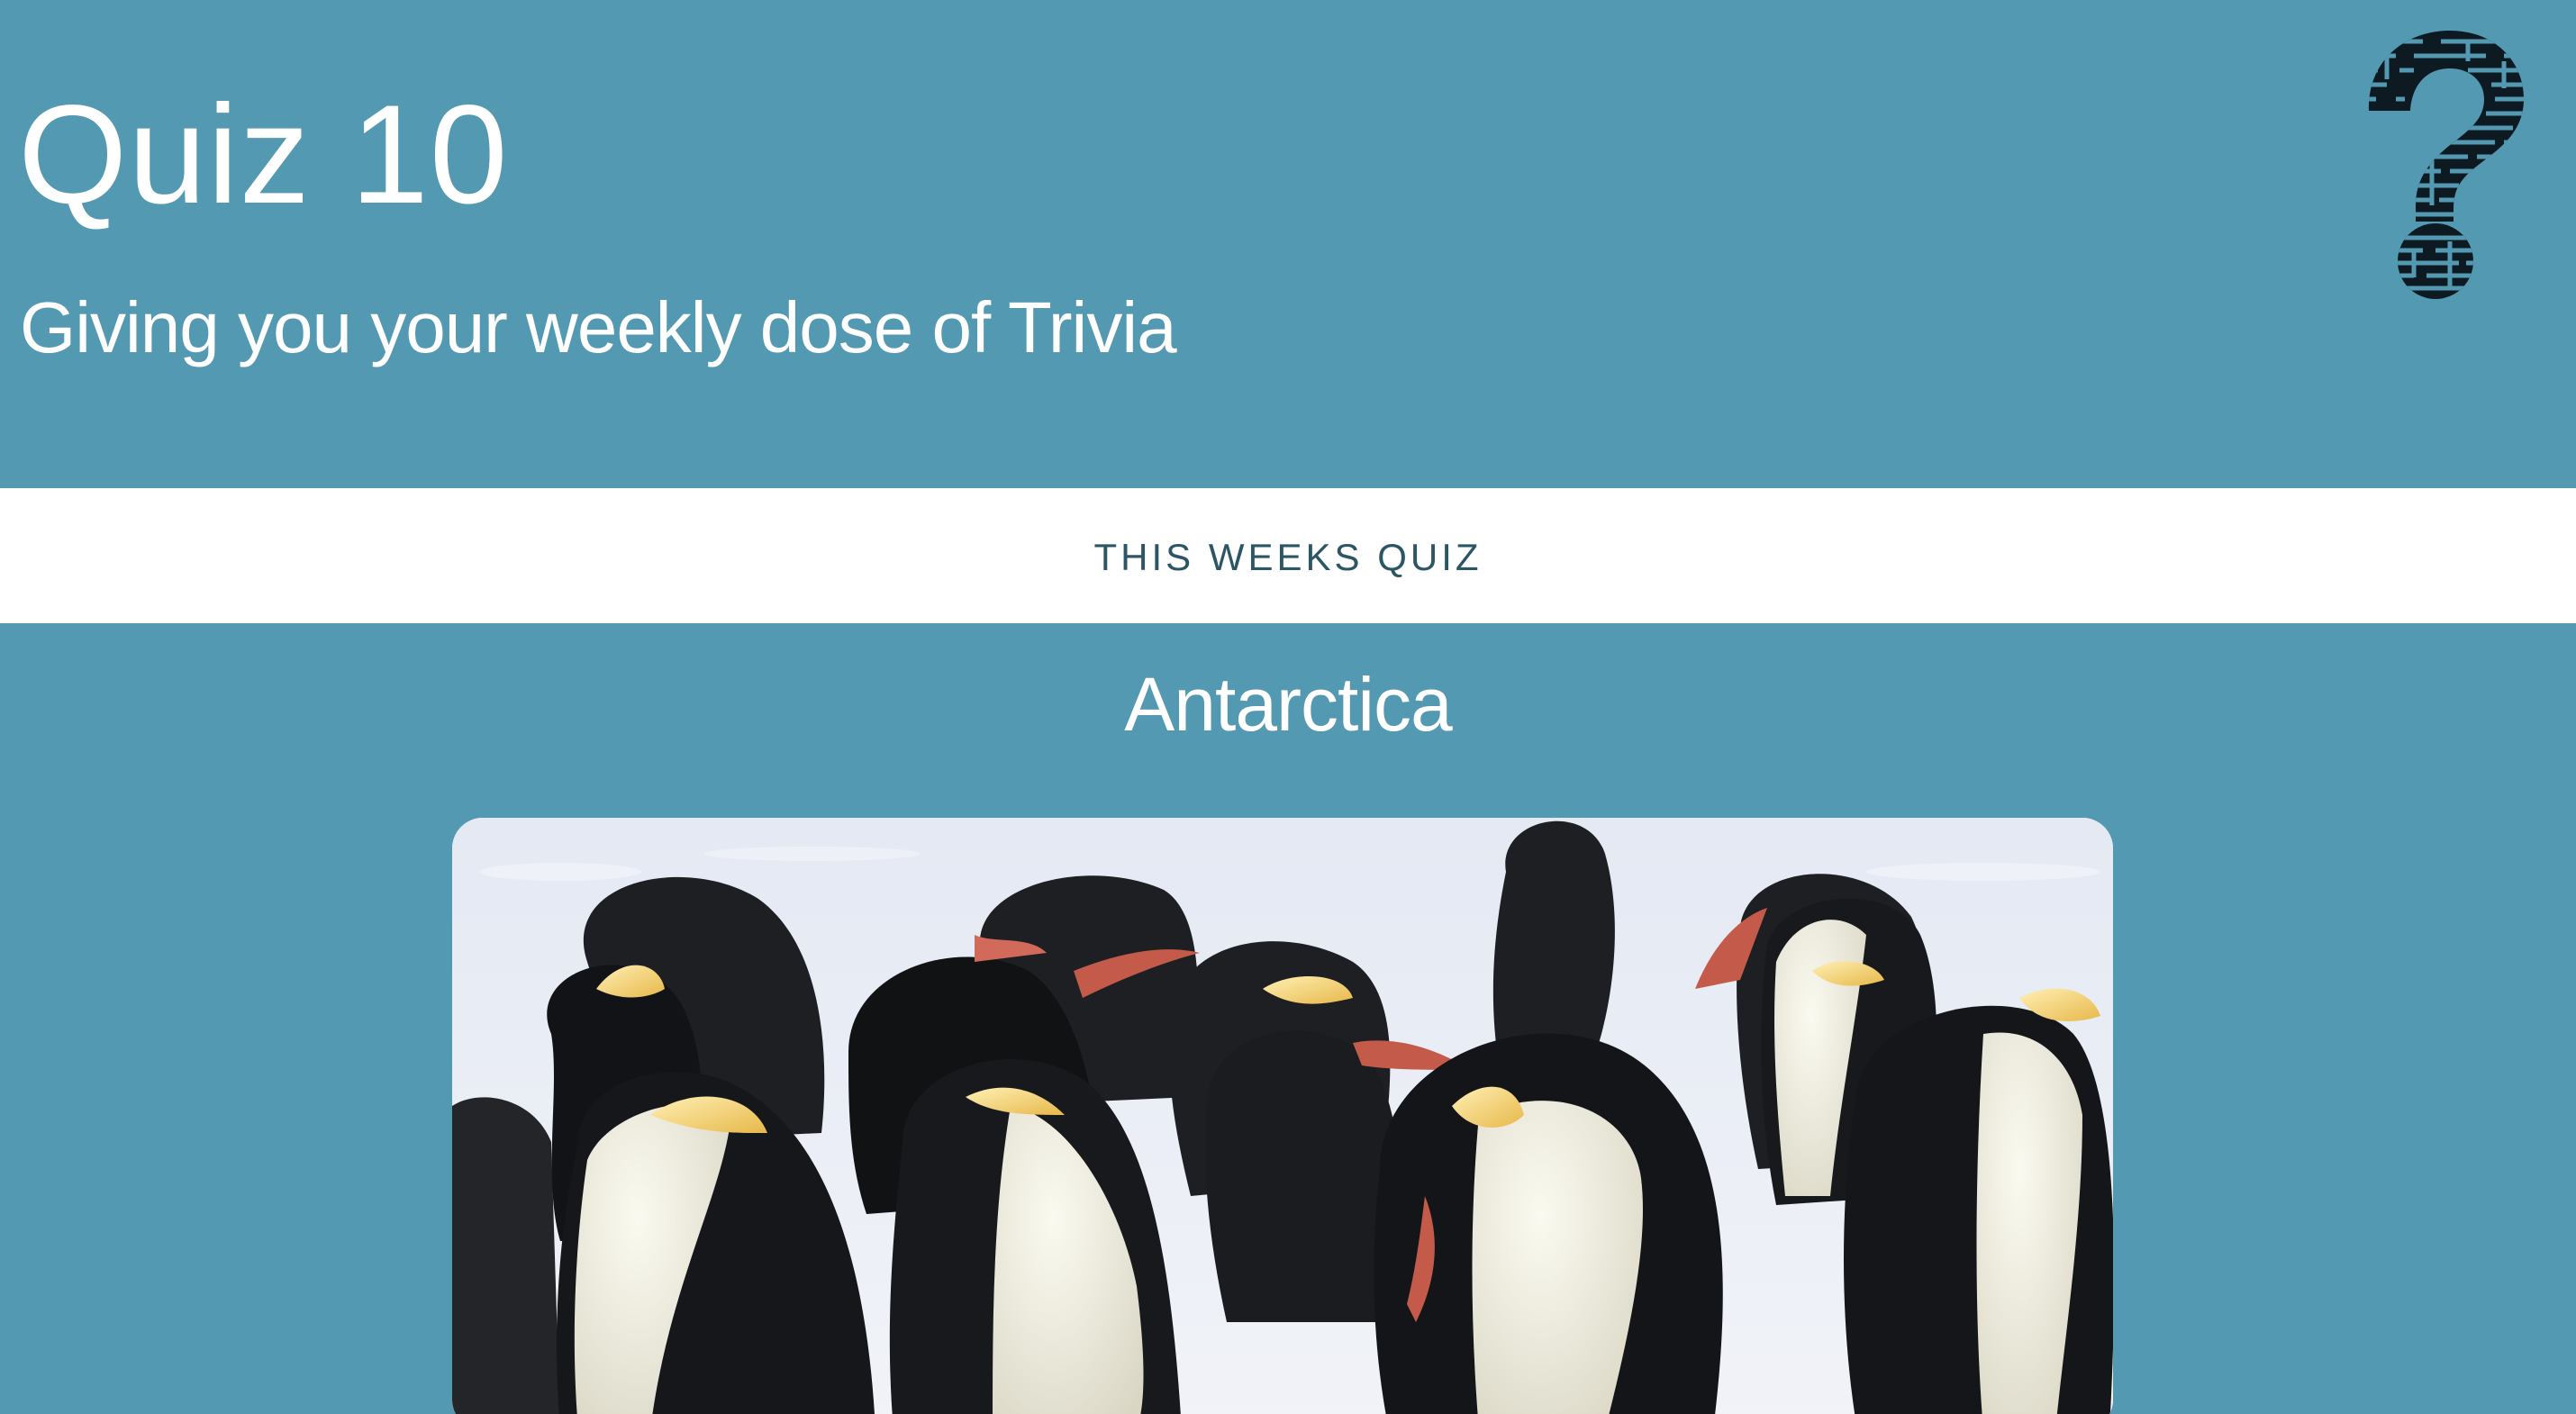 Image resolution: width=2576 pixels, height=1414 pixels. I want to click on question-mark-maze-icon, so click(2445, 164).